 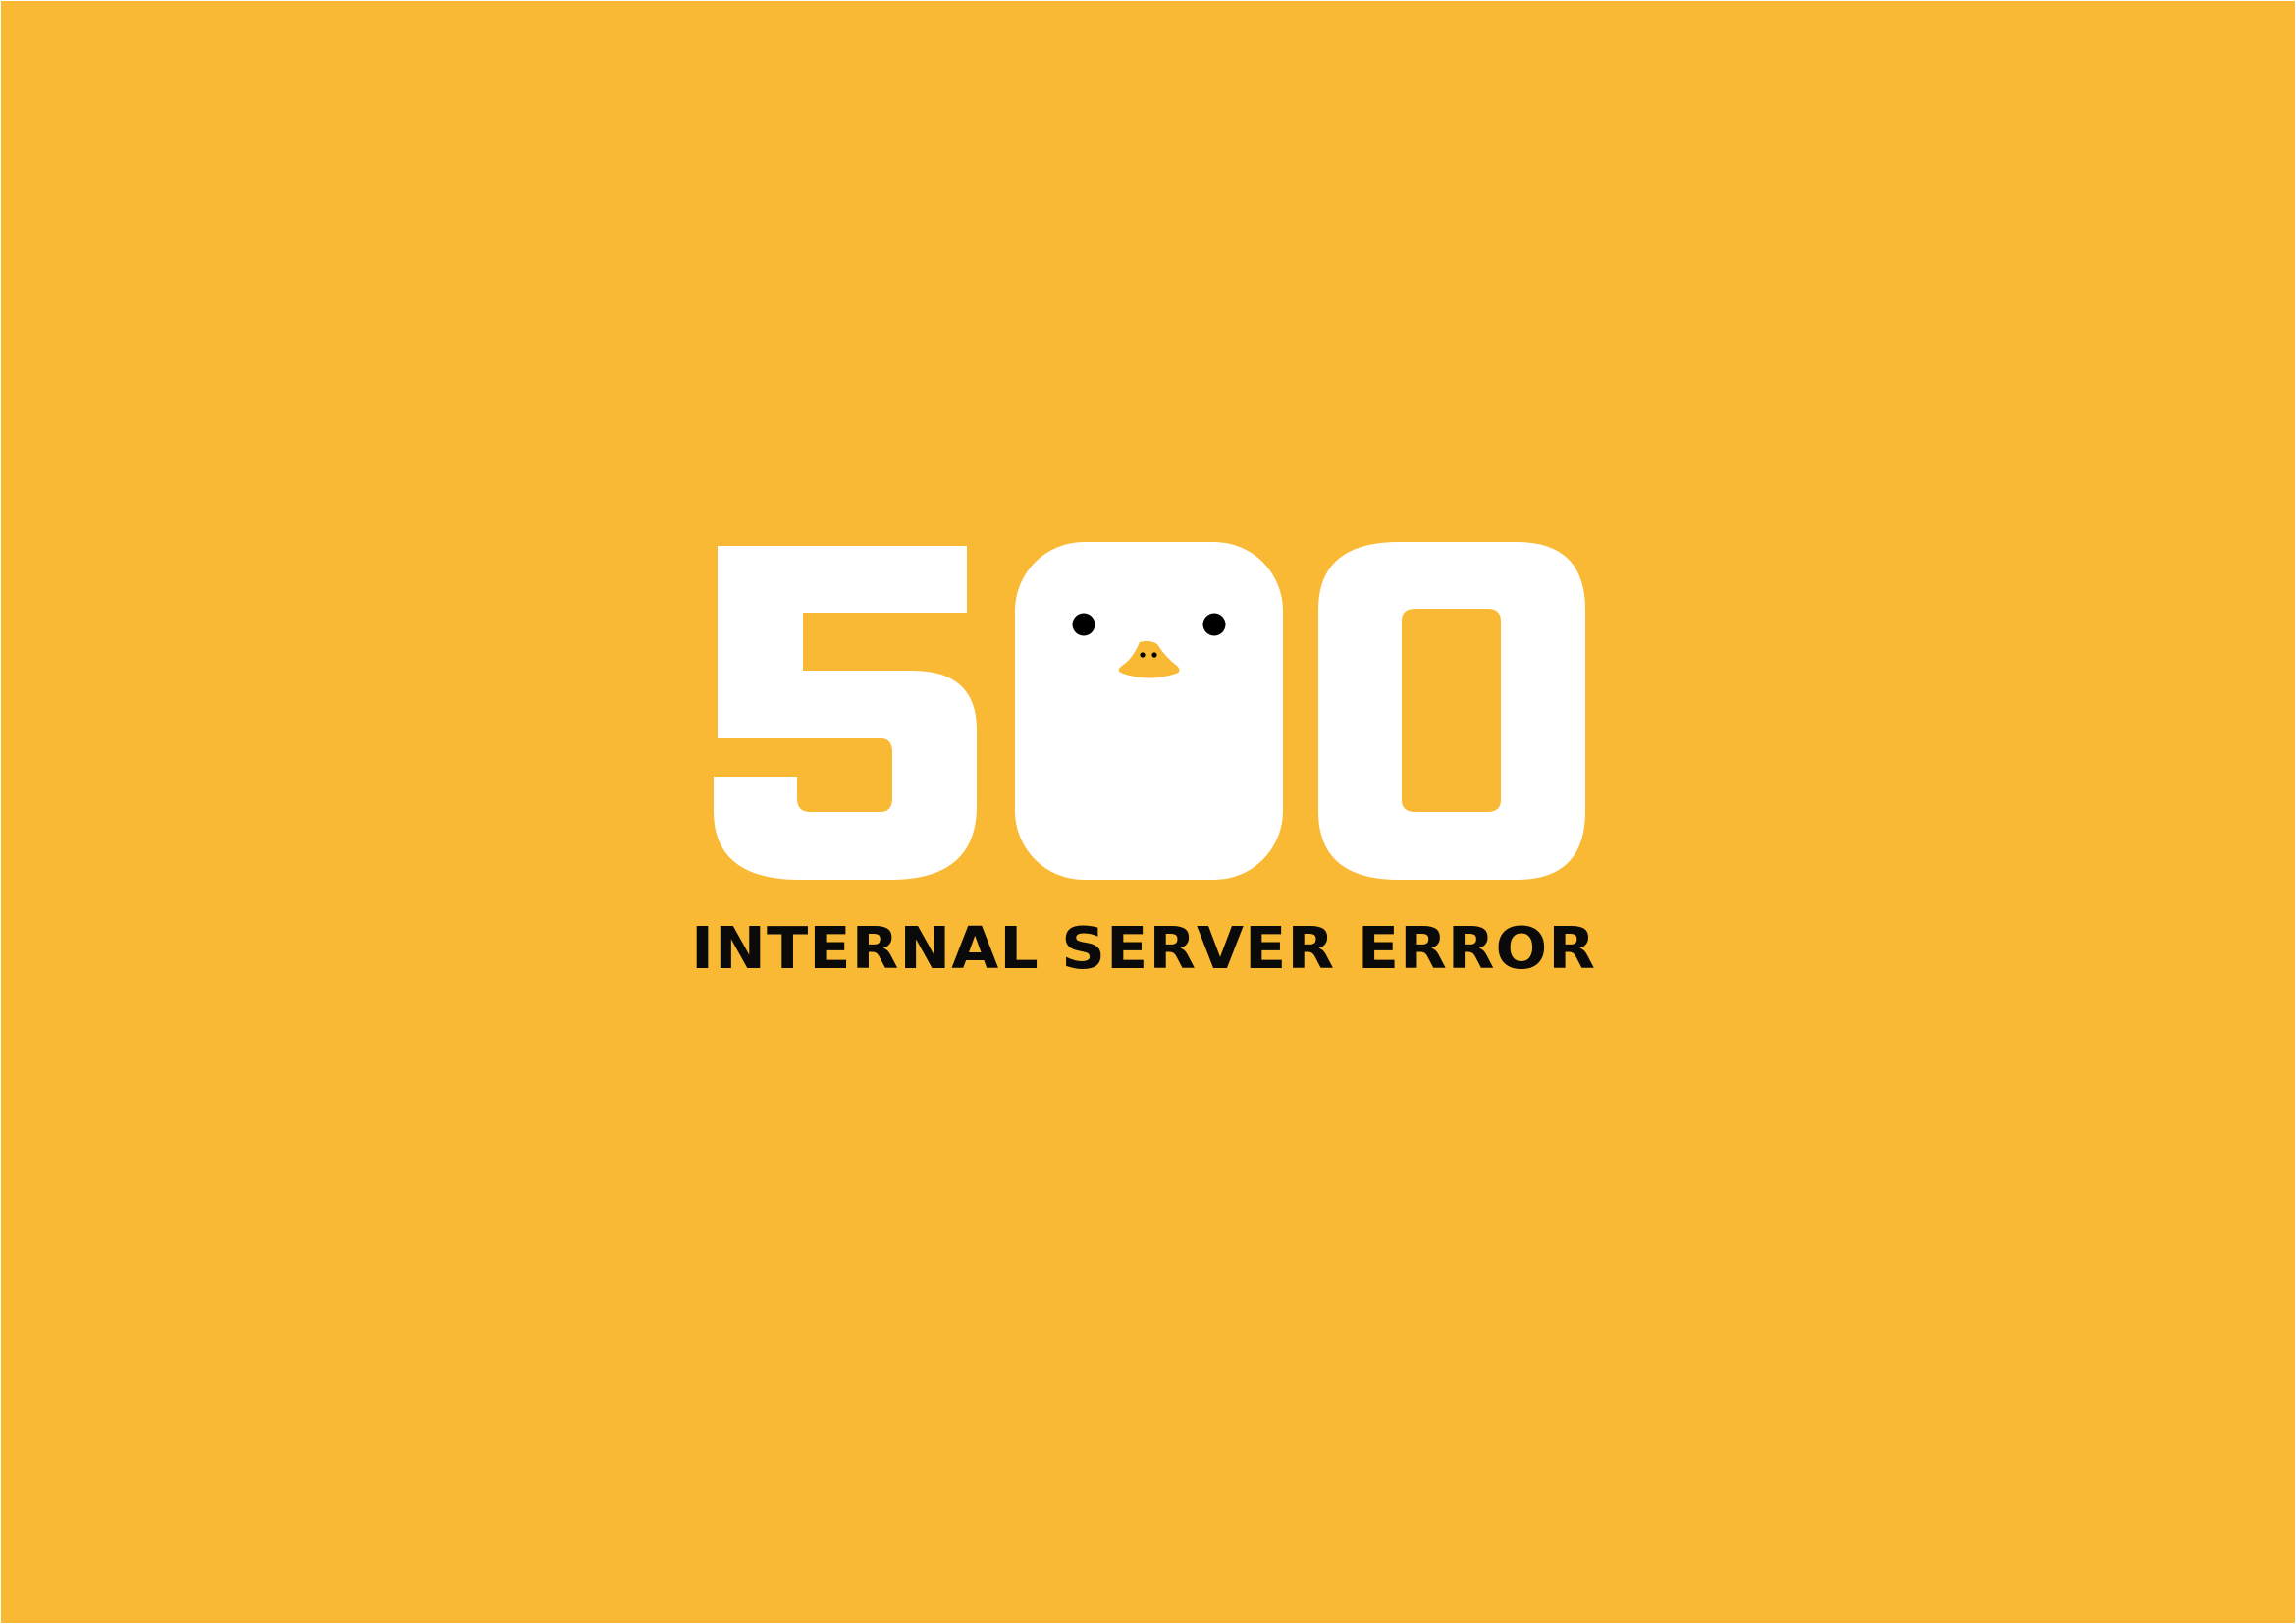 What do you see at coordinates (1214, 624) in the screenshot?
I see `right-eye` at bounding box center [1214, 624].